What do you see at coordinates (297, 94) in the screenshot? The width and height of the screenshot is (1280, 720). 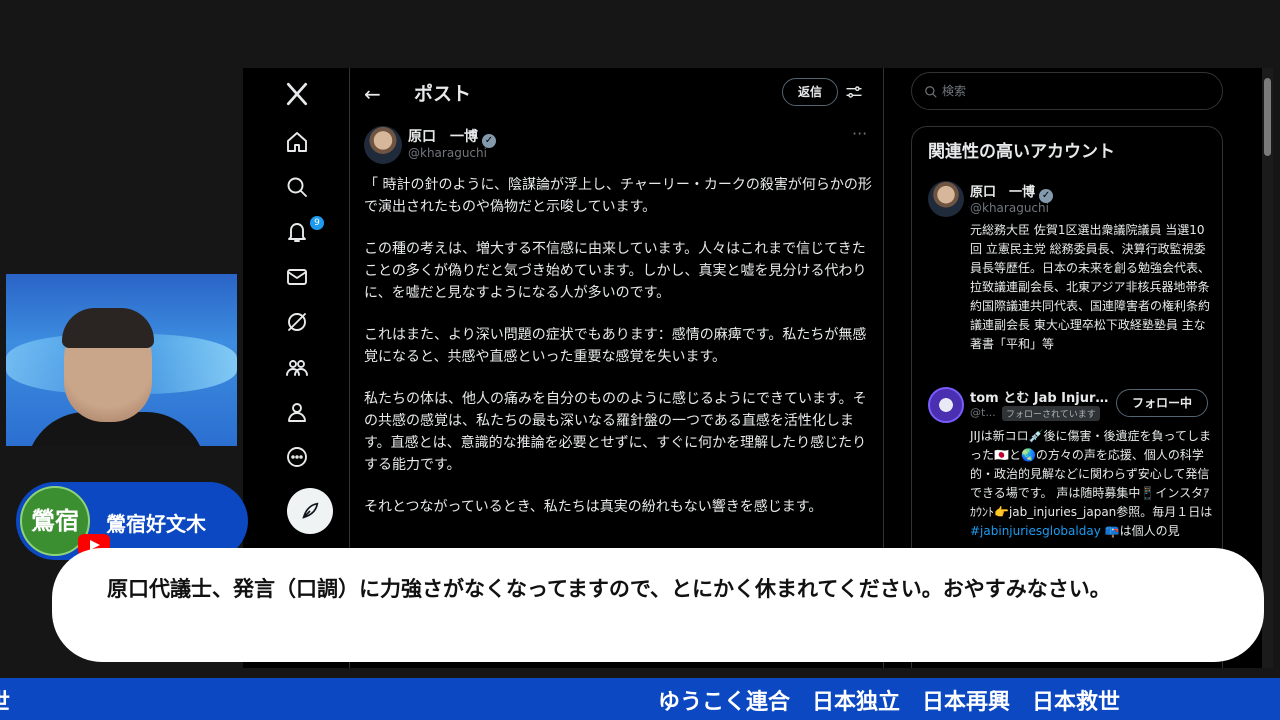 I see `x-logo-icon` at bounding box center [297, 94].